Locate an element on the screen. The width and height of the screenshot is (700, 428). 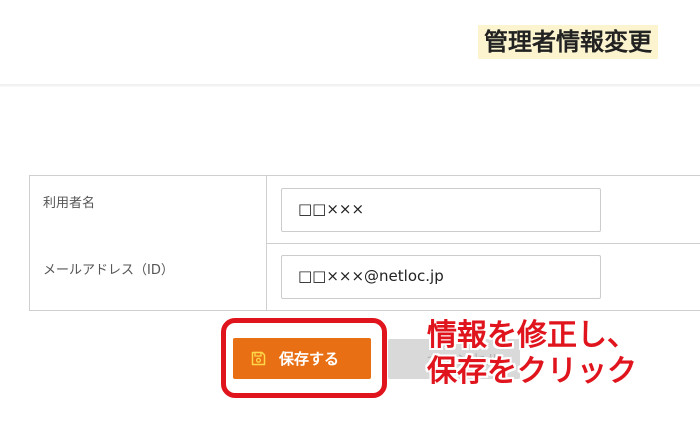
username-value-cell: □□××× is located at coordinates (483, 209).